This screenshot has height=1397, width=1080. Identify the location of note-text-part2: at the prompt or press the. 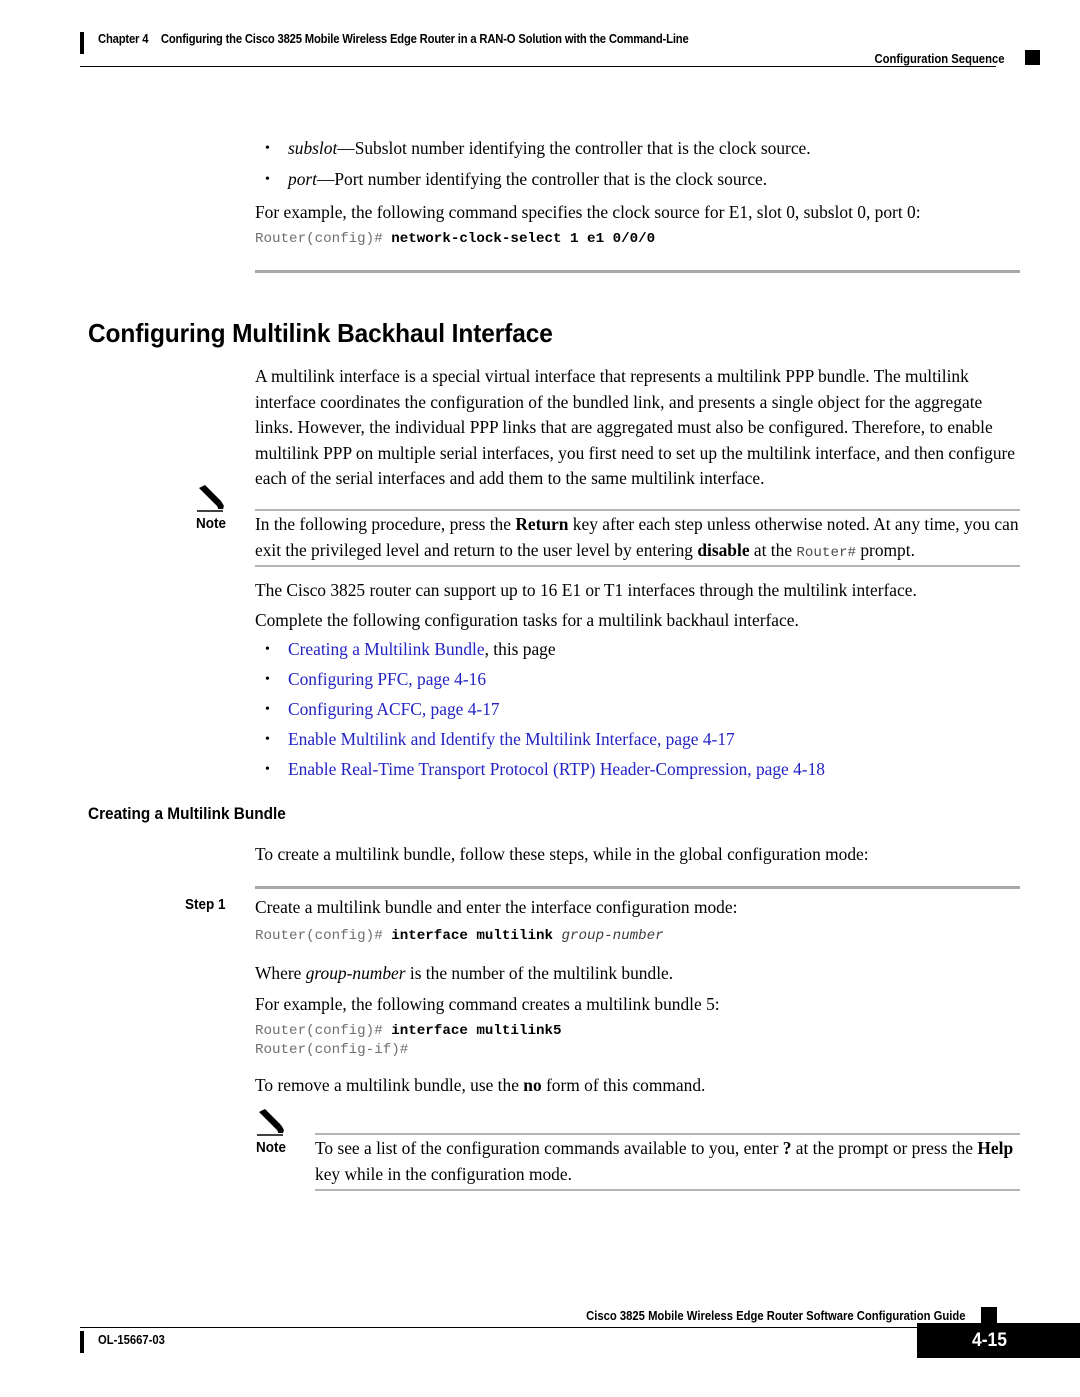
(884, 1148).